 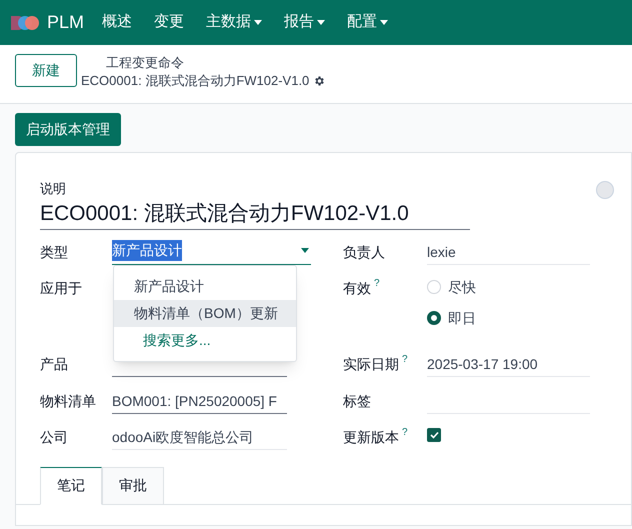 What do you see at coordinates (199, 436) in the screenshot?
I see `text-field: odooAi欧度智能总公司` at bounding box center [199, 436].